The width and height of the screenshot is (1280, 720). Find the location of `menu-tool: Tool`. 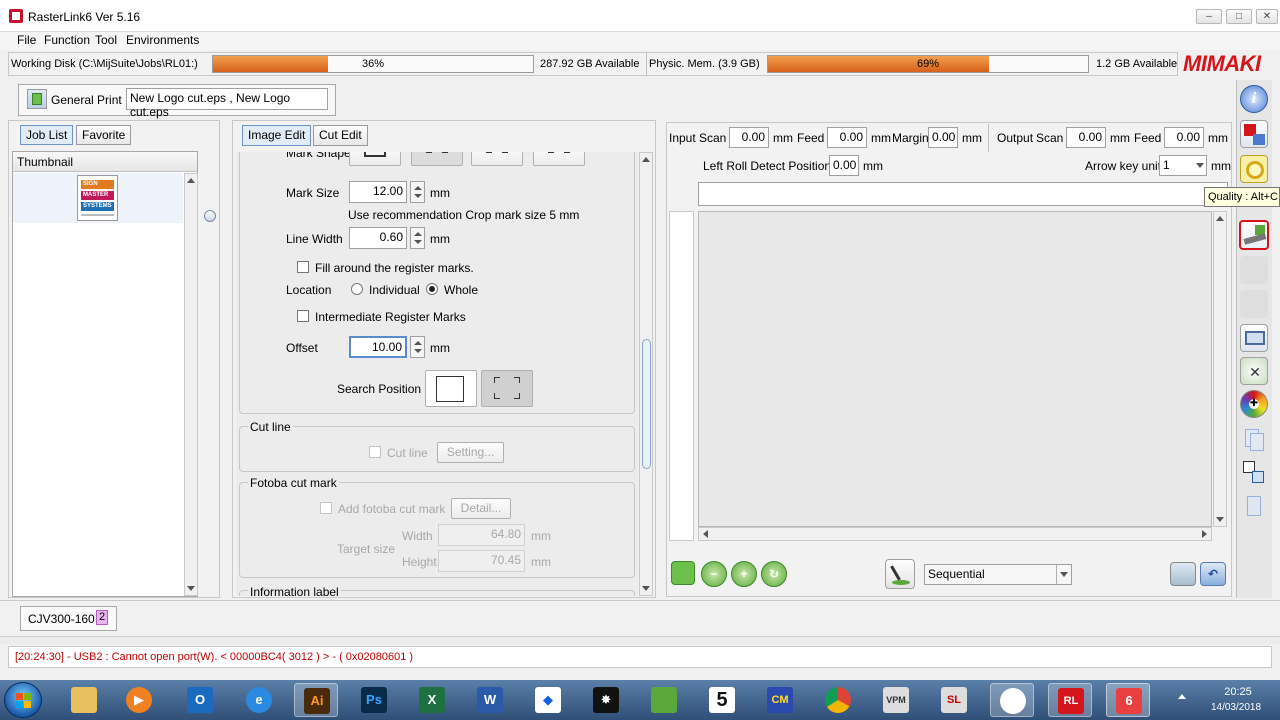

menu-tool: Tool is located at coordinates (106, 40).